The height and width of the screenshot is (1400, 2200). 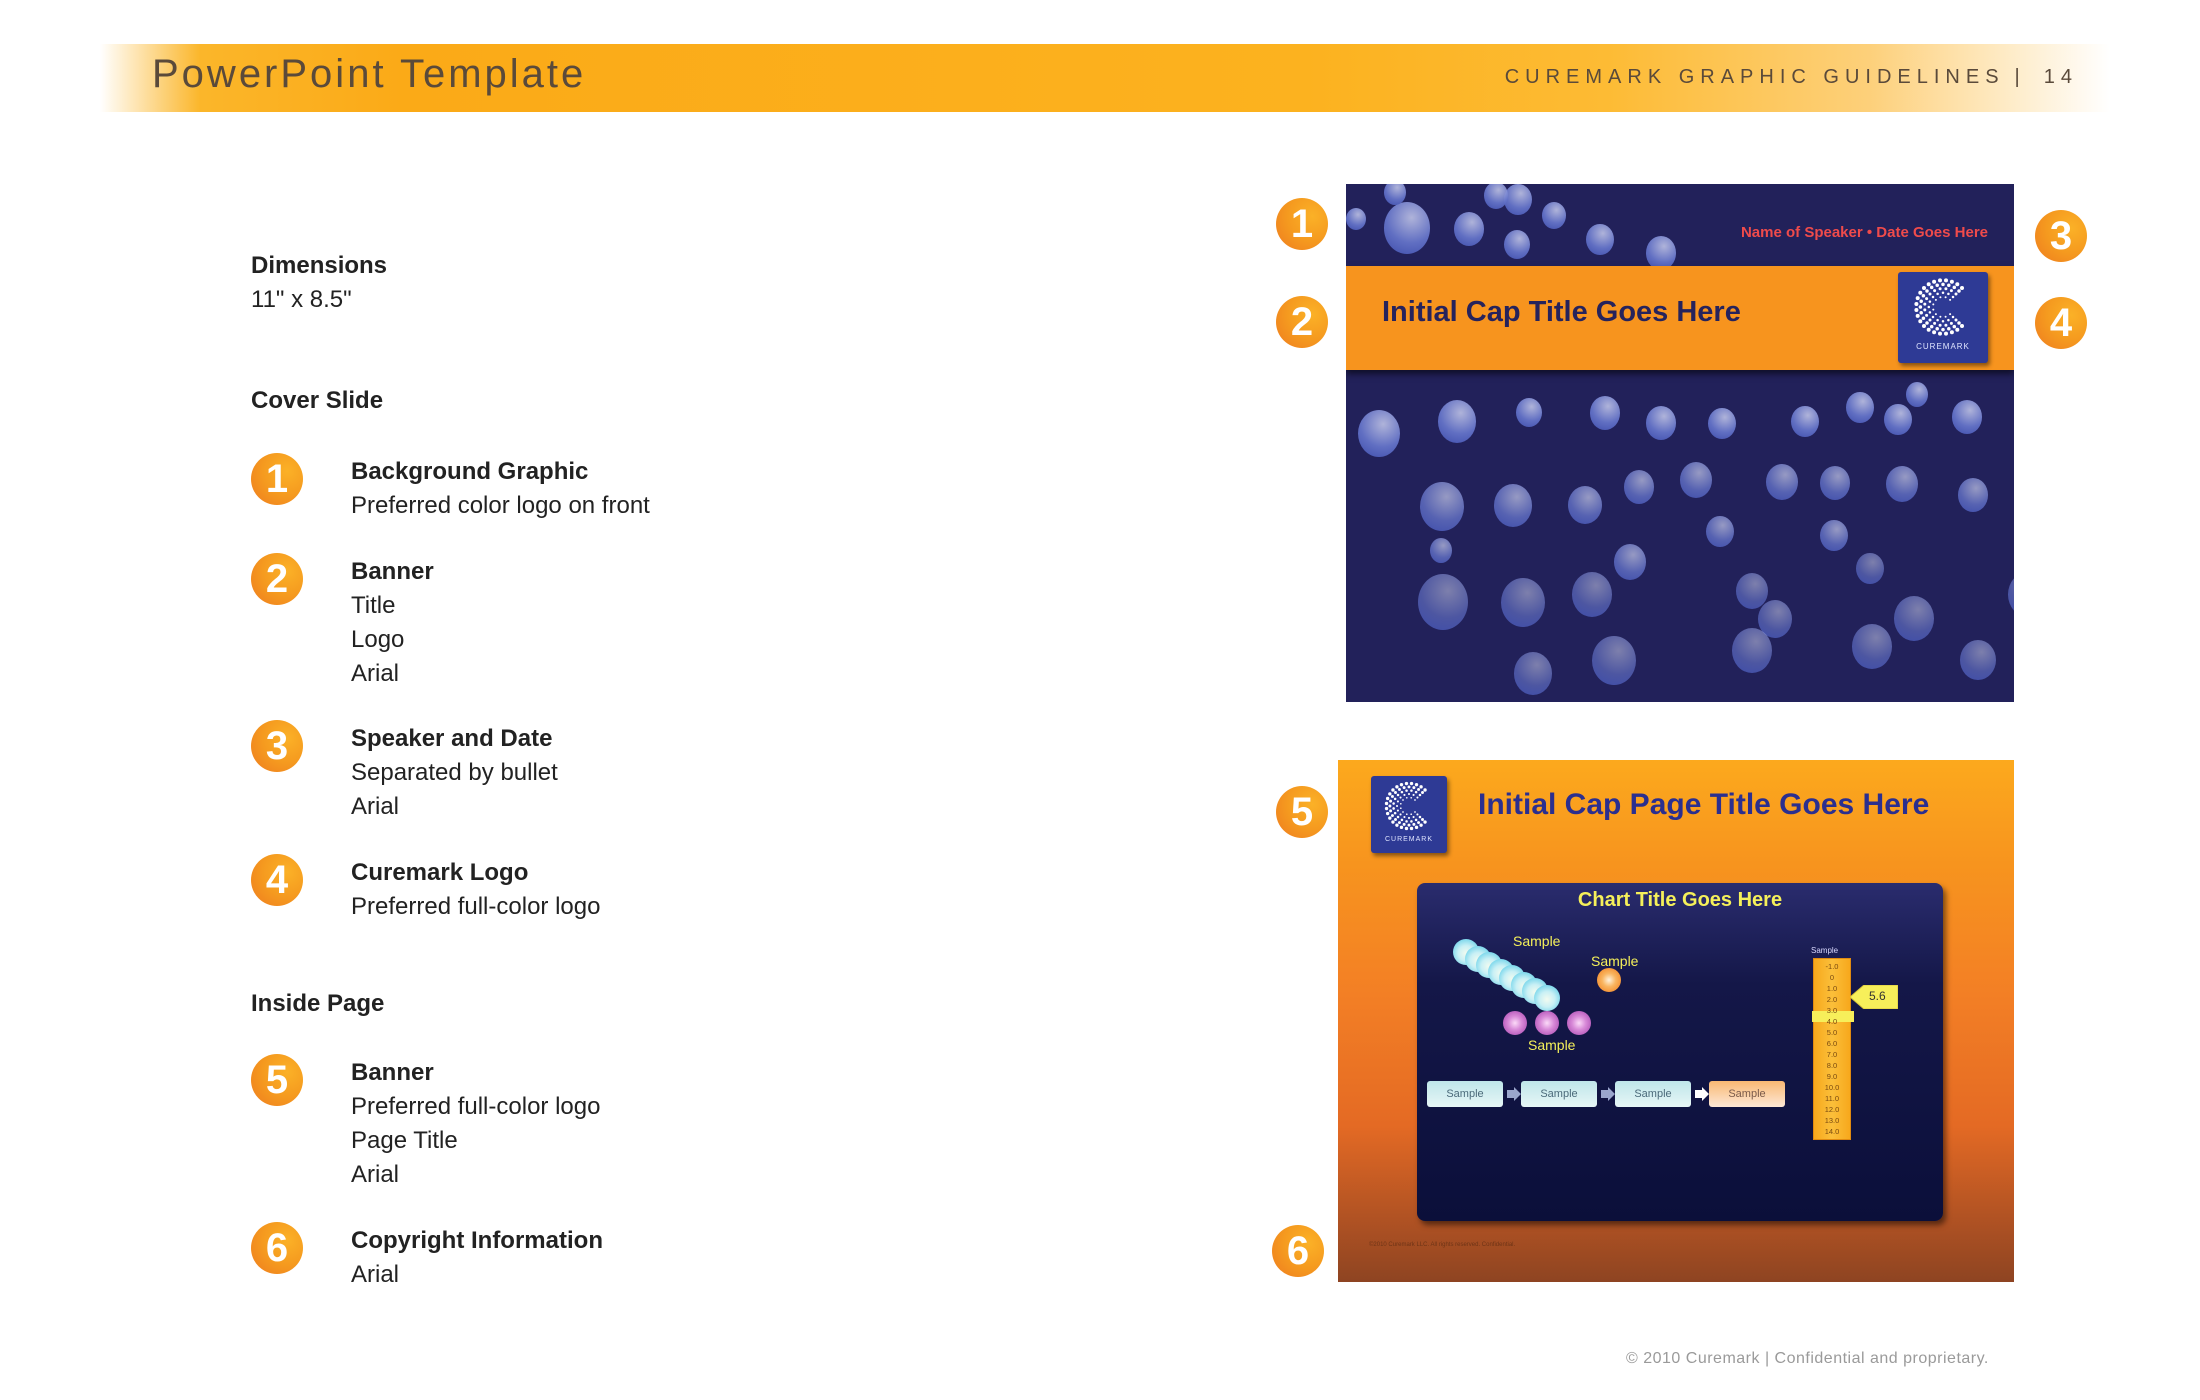 What do you see at coordinates (1546, 997) in the screenshot?
I see `cyan-sphere` at bounding box center [1546, 997].